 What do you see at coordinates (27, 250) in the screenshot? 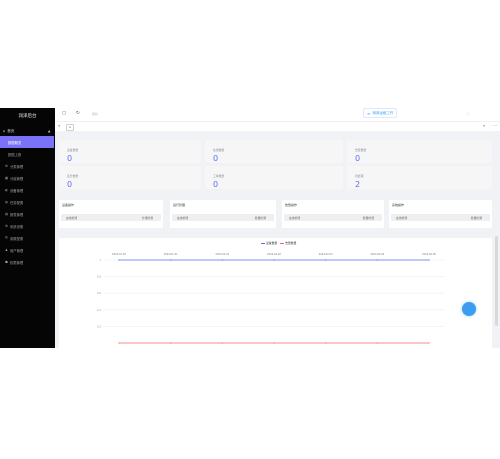
I see `sidebar-item: ♟ 用户管理` at bounding box center [27, 250].